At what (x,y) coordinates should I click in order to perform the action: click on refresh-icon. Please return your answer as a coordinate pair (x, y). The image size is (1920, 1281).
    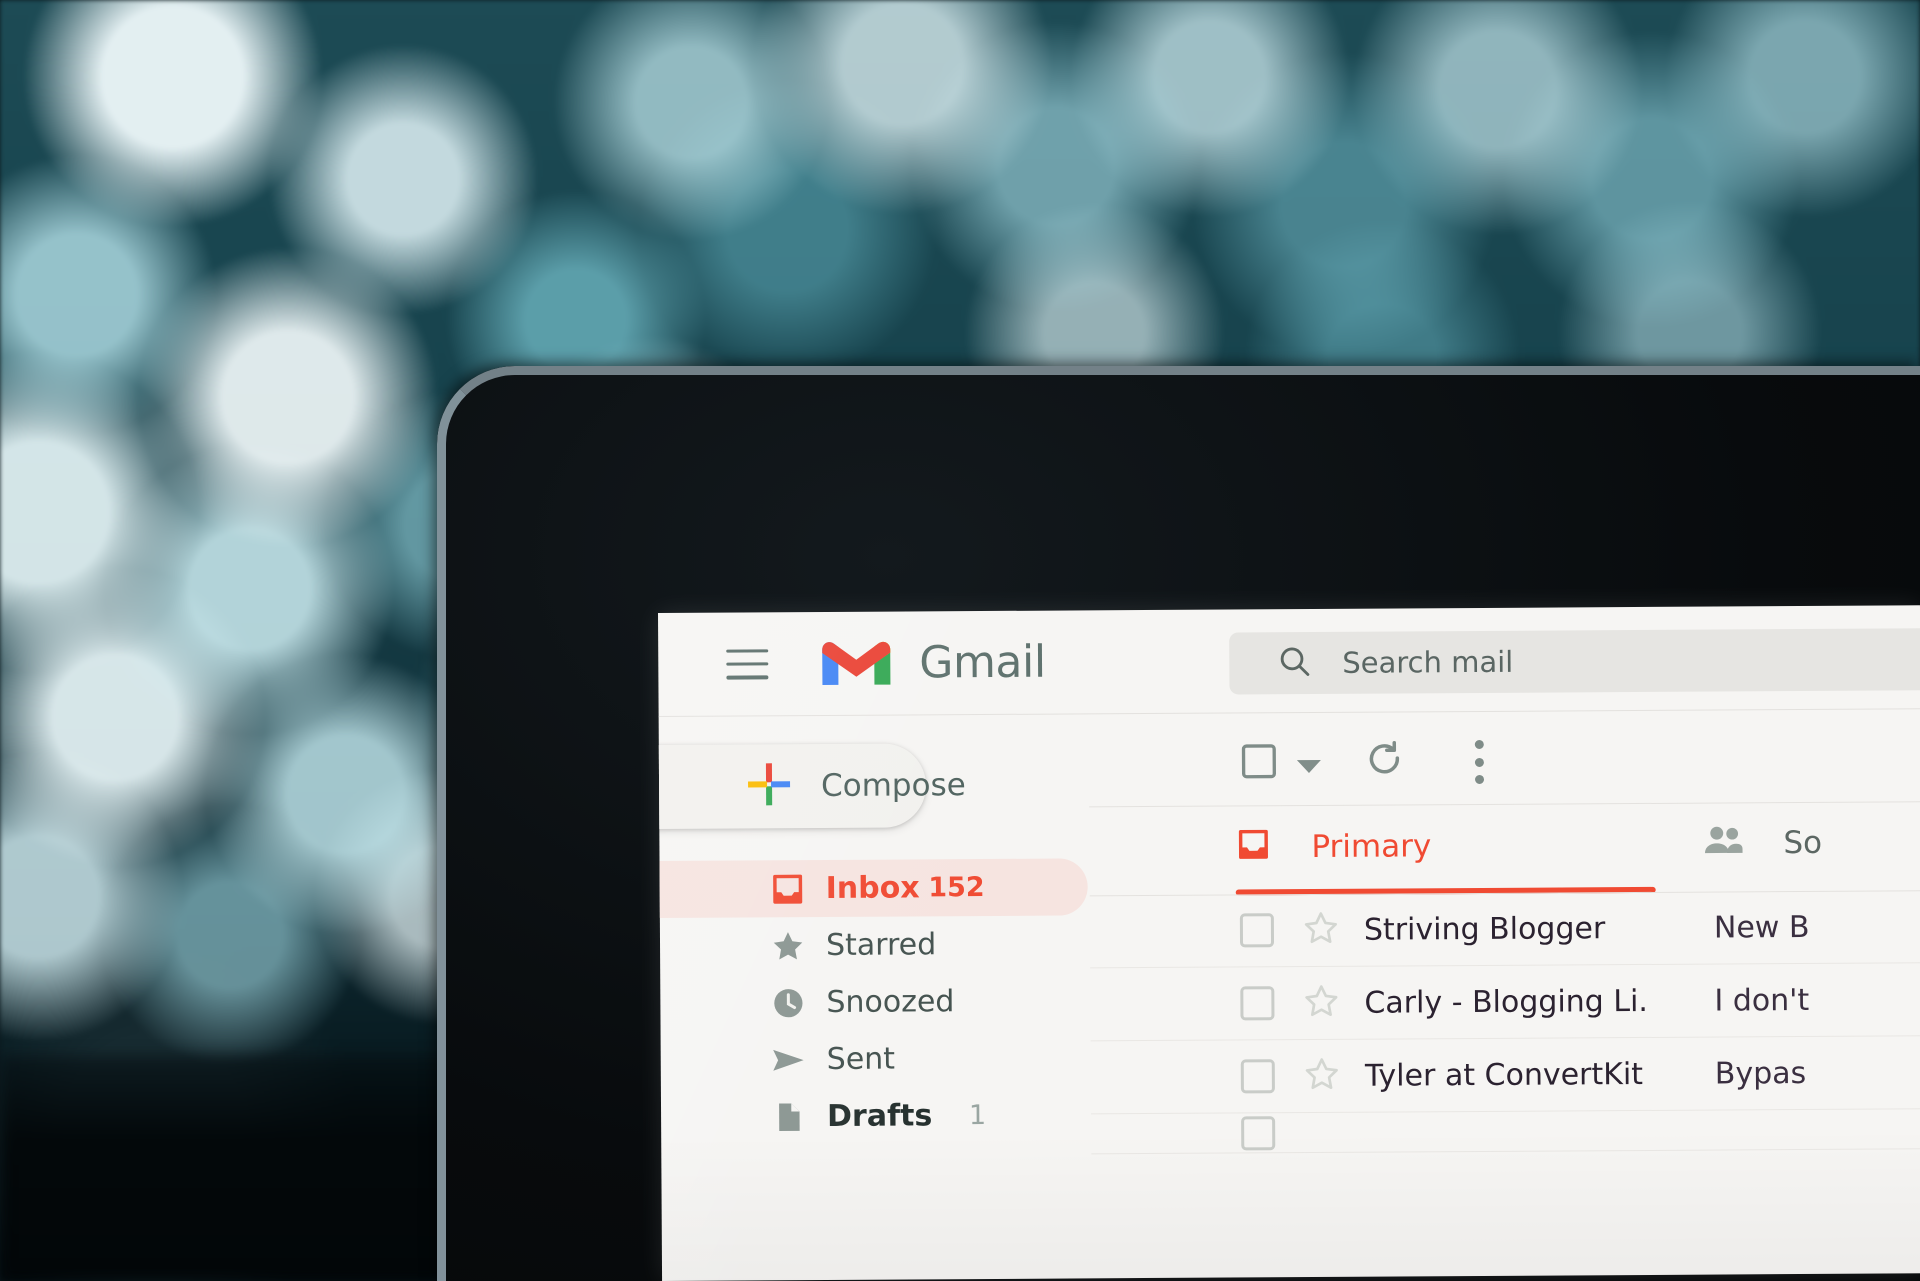
    Looking at the image, I should click on (1385, 761).